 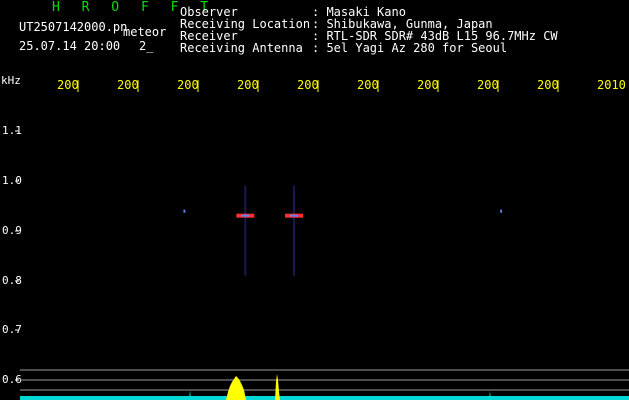 What do you see at coordinates (343, 230) in the screenshot?
I see `echo-layer` at bounding box center [343, 230].